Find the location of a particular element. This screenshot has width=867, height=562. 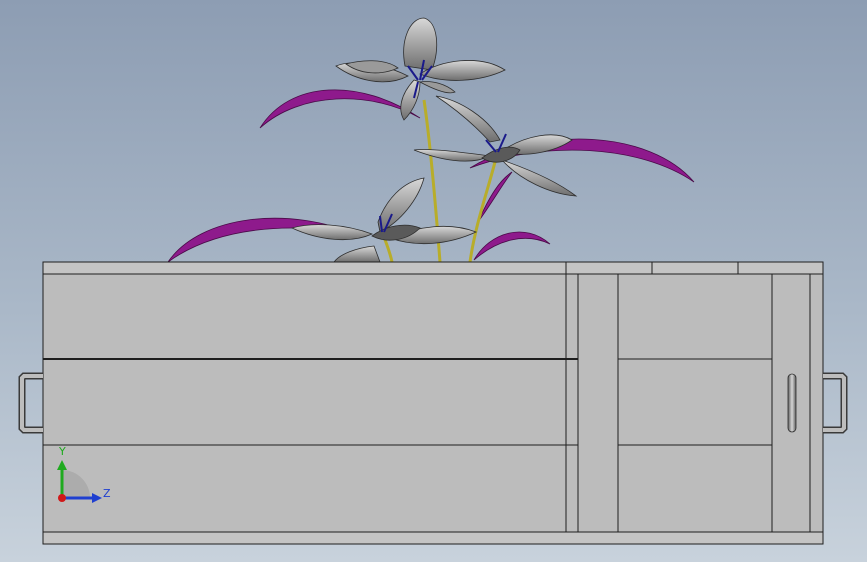

lily-flower-bottom is located at coordinates (384, 220).